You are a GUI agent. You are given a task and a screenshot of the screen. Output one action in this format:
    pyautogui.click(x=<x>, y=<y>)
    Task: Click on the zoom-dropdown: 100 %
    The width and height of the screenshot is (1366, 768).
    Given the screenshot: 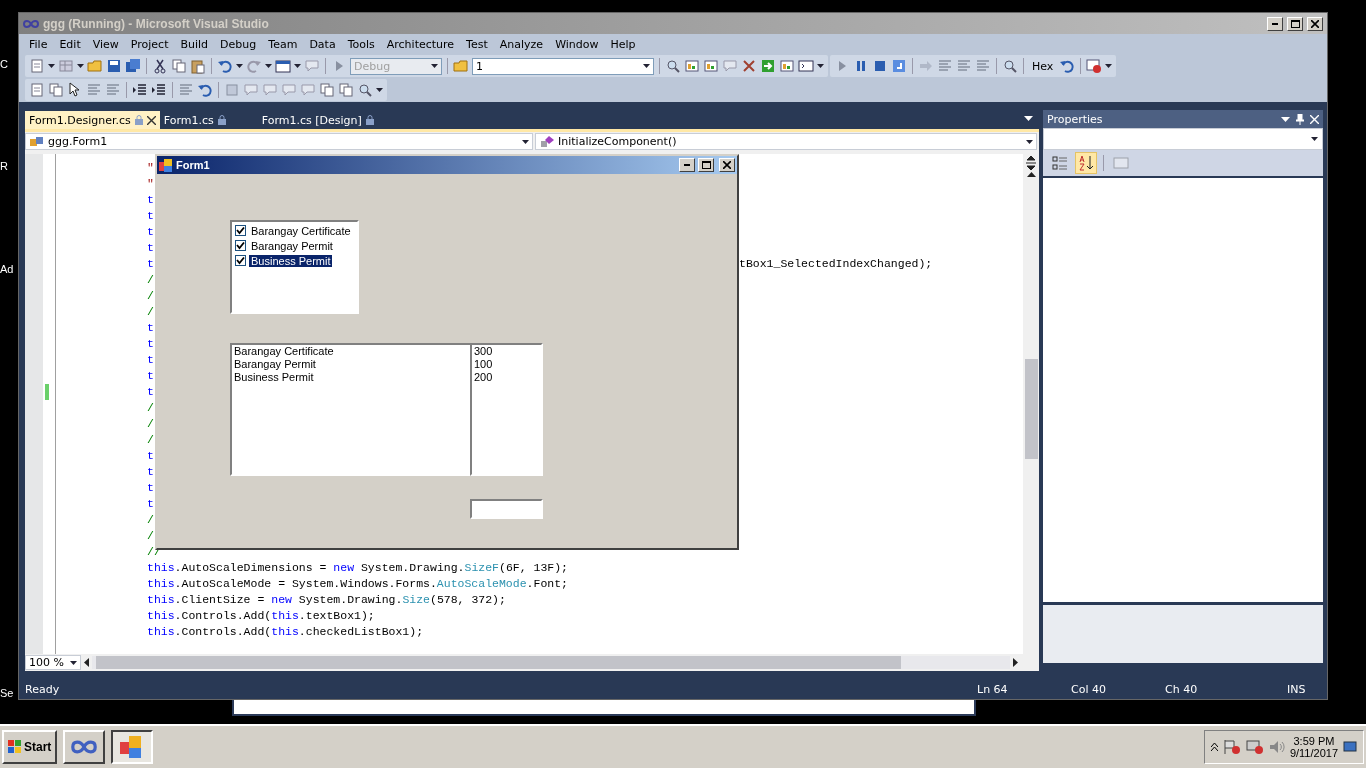 What is the action you would take?
    pyautogui.click(x=53, y=662)
    